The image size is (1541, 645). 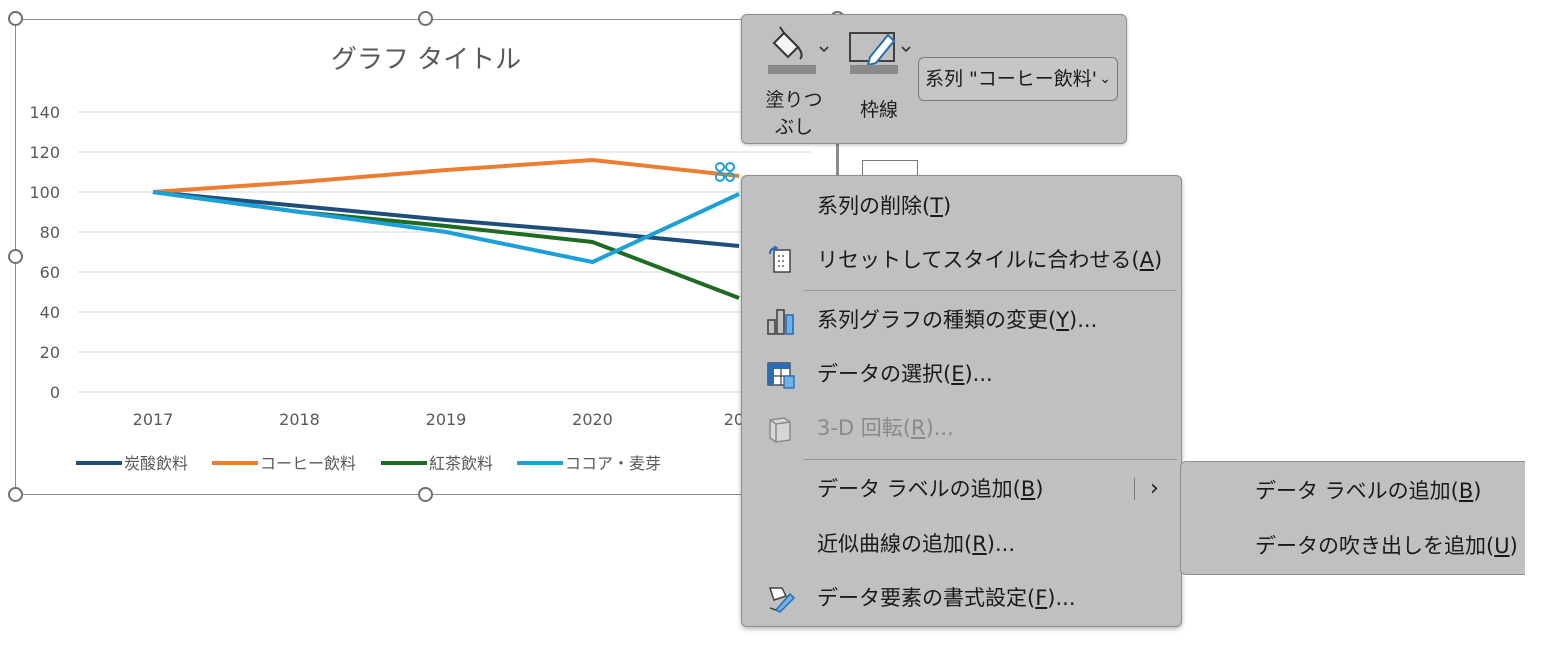 I want to click on resize-handle-top-center, so click(x=425, y=18).